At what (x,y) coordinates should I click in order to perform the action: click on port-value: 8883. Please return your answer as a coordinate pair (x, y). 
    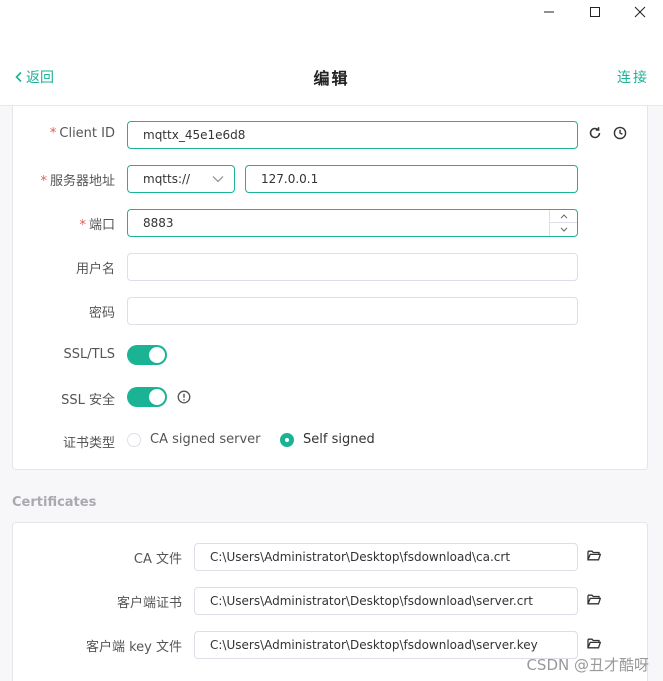
    Looking at the image, I should click on (158, 223).